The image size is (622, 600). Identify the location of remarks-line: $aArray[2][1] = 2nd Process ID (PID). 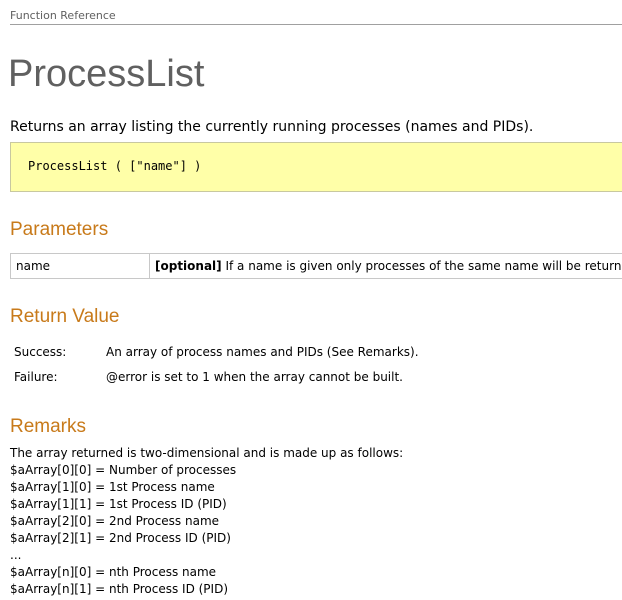
(120, 538).